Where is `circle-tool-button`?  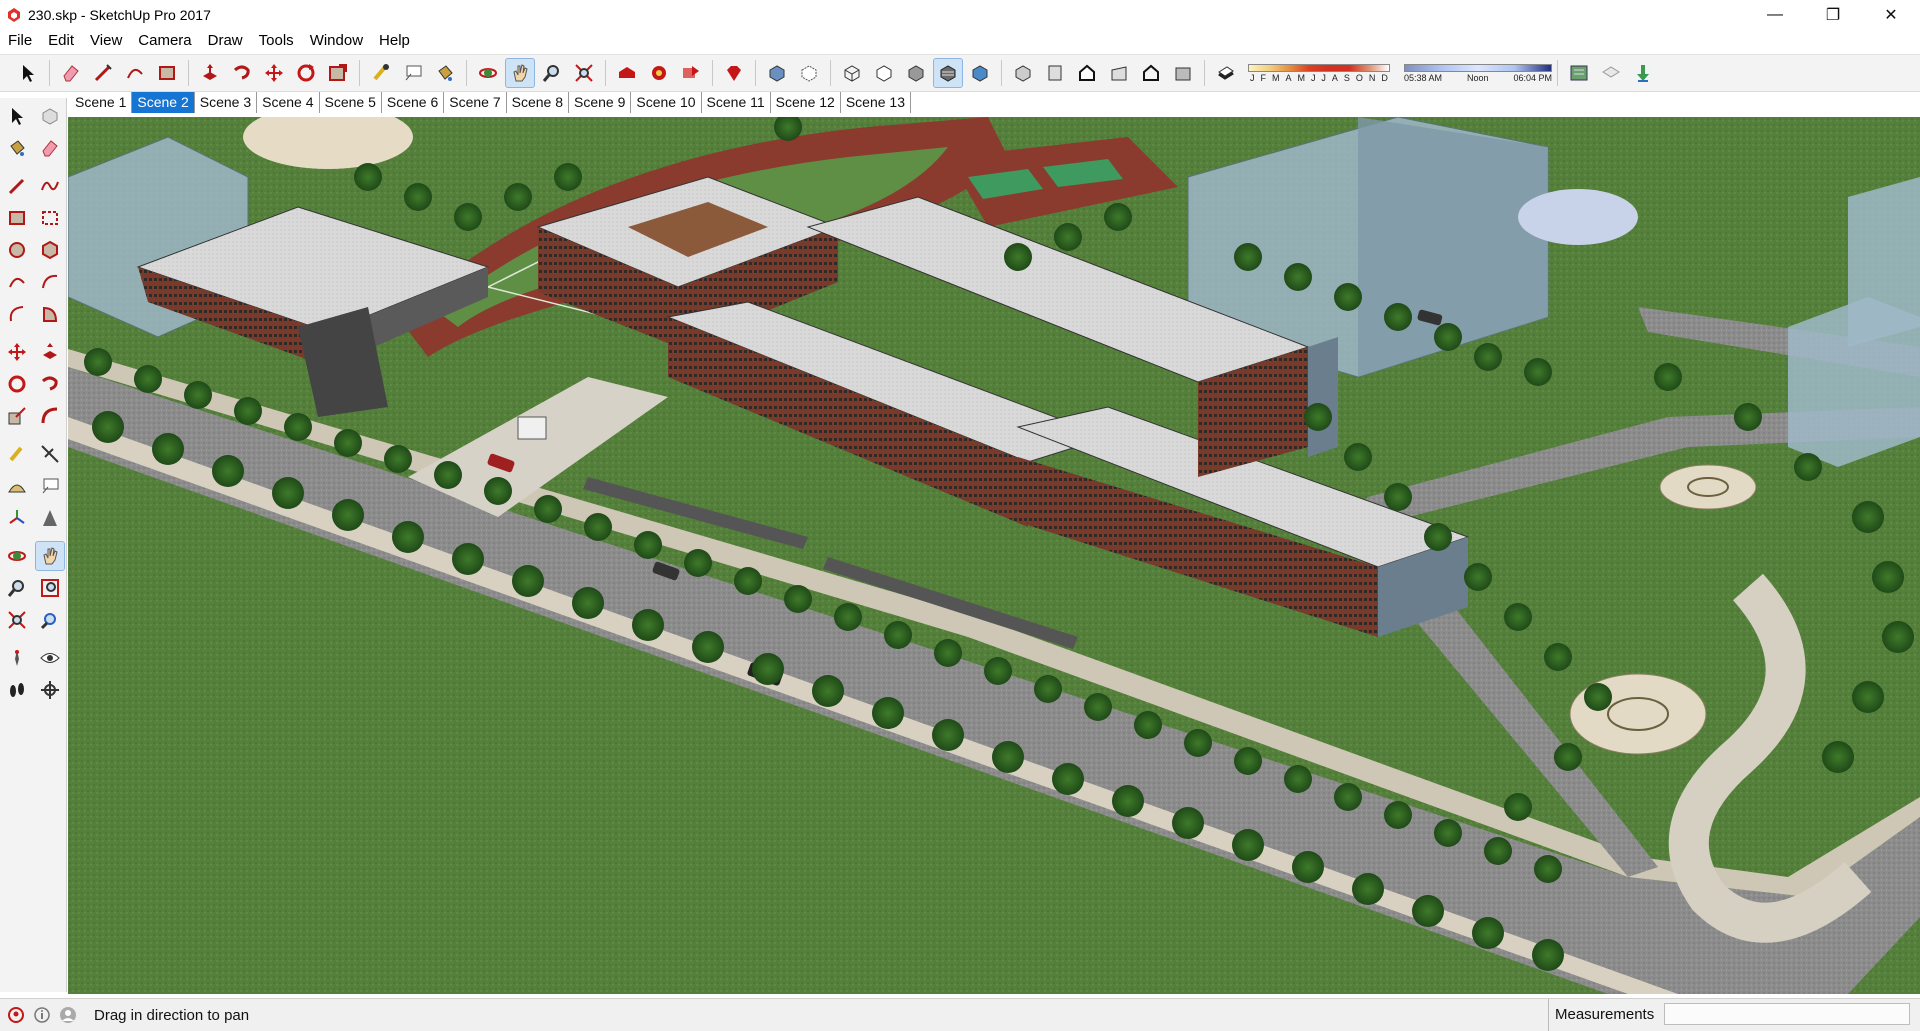
circle-tool-button is located at coordinates (17, 250).